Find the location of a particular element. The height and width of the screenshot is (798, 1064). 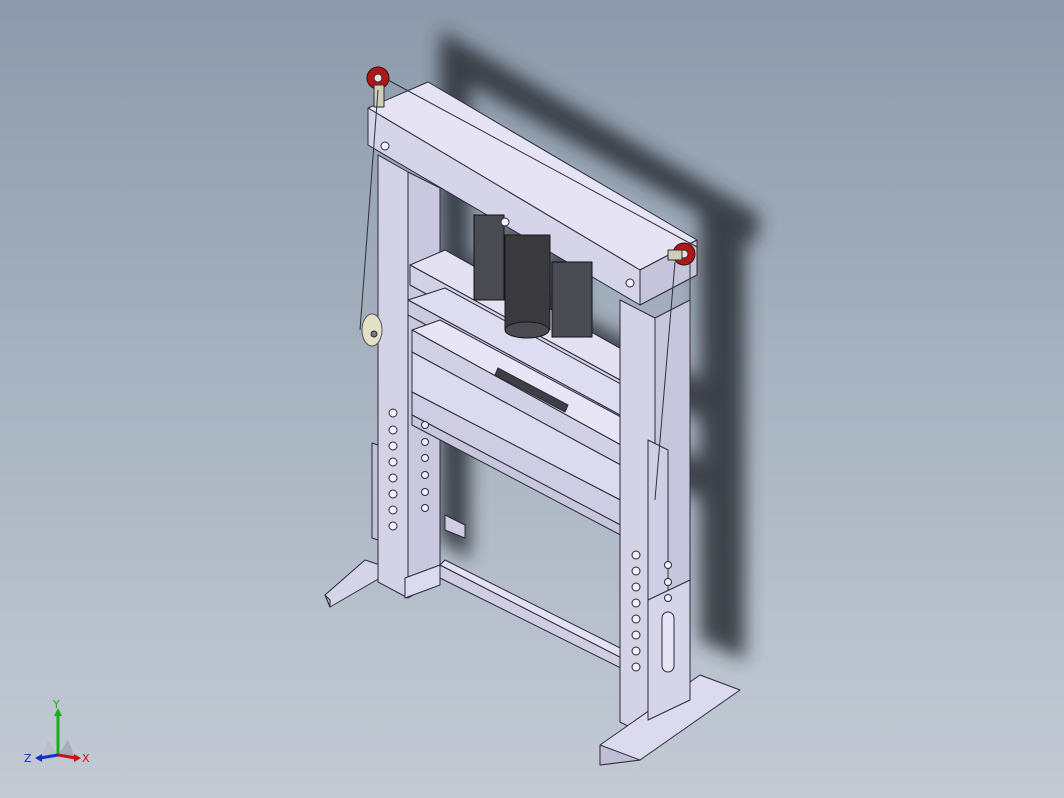

orientation-triad: Y X Z is located at coordinates (57, 732).